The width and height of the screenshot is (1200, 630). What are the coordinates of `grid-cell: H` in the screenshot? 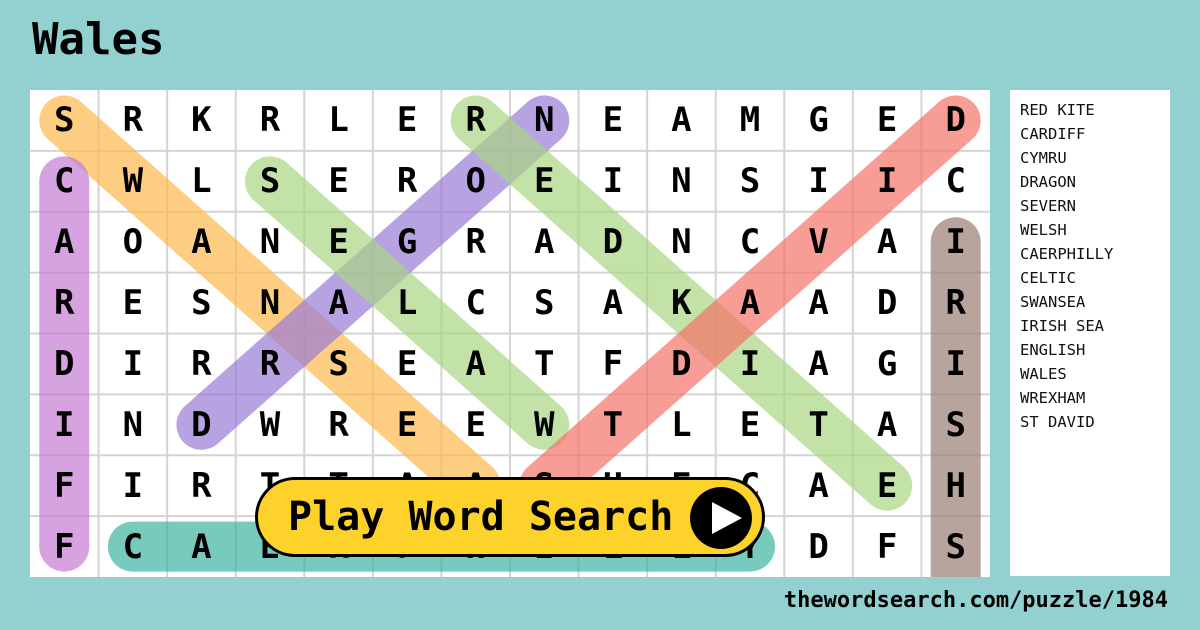 It's located at (955, 485).